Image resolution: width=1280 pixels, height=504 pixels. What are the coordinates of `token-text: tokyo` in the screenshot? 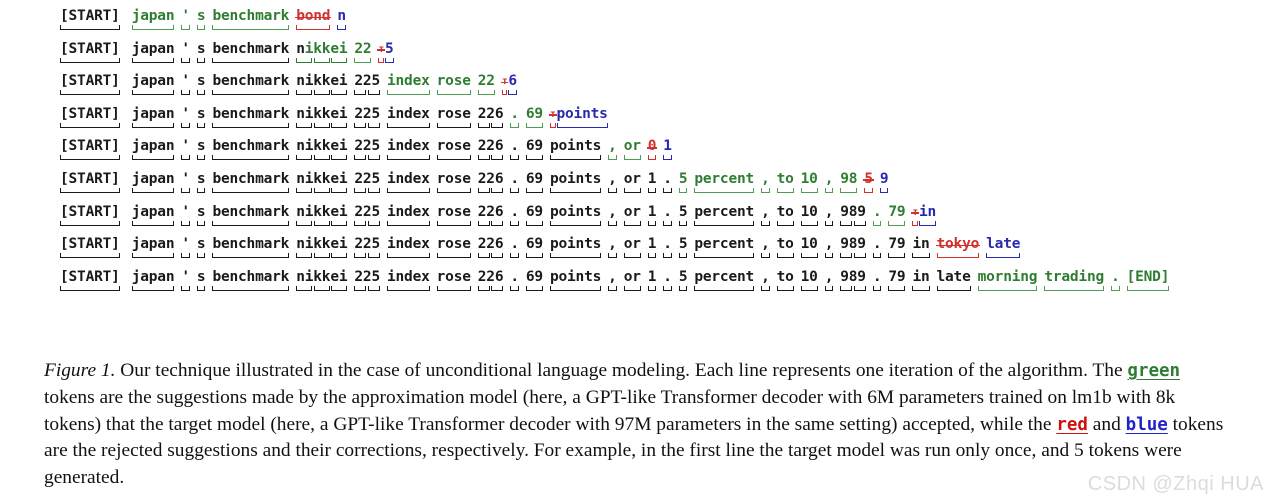 It's located at (957, 244).